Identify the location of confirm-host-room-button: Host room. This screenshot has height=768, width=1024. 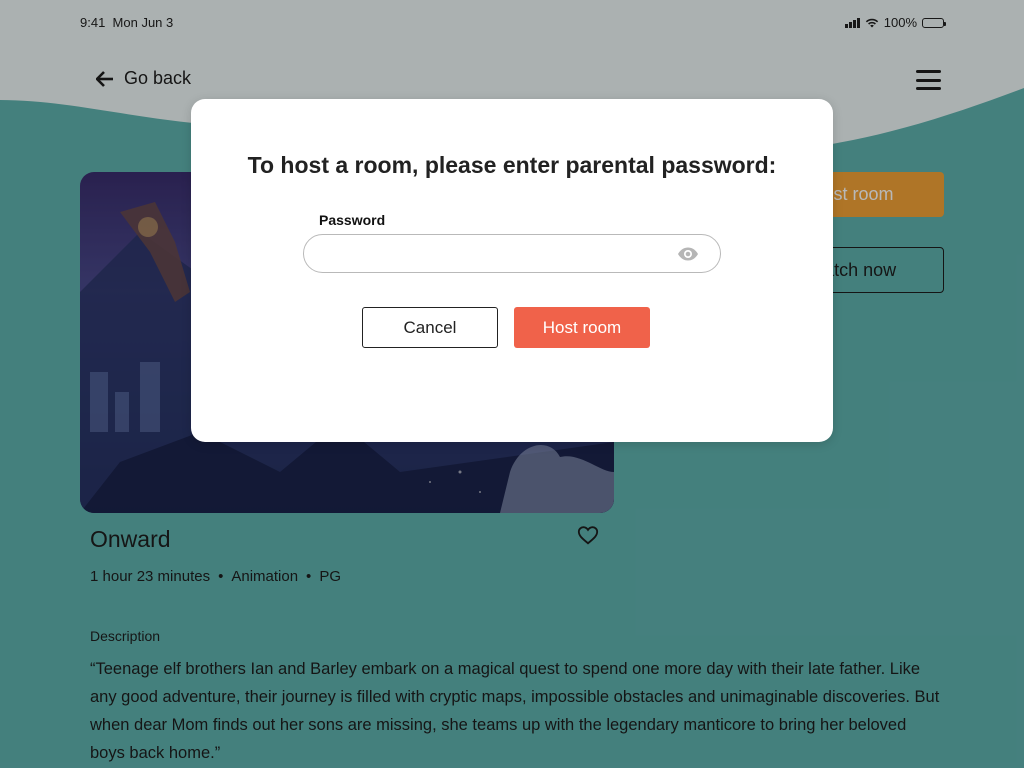
(582, 327).